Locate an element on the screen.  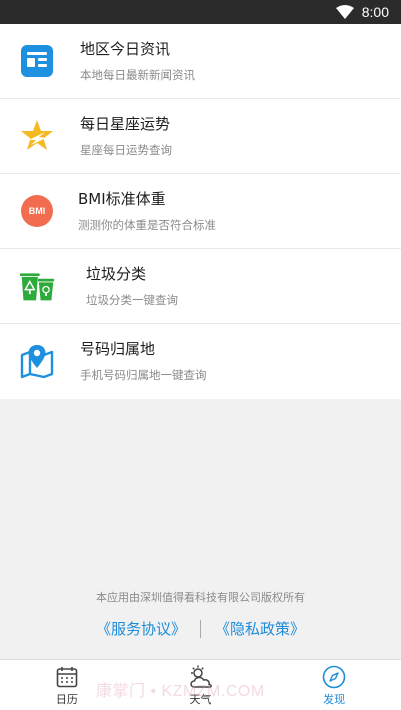
bmi-icon: BMI is located at coordinates (37, 211).